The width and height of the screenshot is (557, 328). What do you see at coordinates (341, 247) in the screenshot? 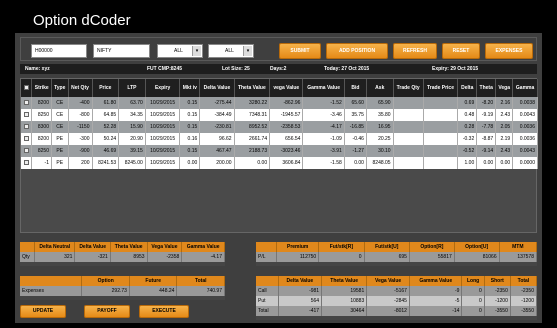
I see `column-header: Fut/stk[R]` at bounding box center [341, 247].